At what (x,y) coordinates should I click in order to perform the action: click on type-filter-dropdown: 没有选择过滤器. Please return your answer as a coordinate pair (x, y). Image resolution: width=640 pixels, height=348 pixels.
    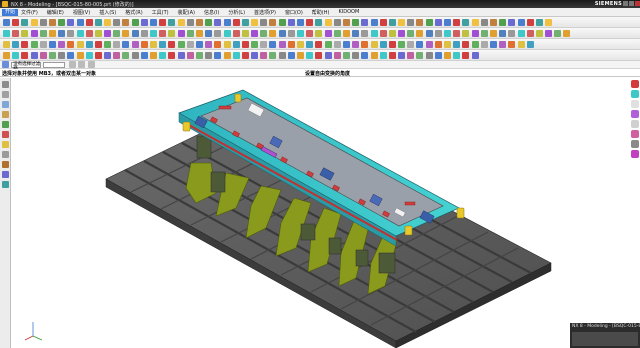
    Looking at the image, I should click on (26, 65).